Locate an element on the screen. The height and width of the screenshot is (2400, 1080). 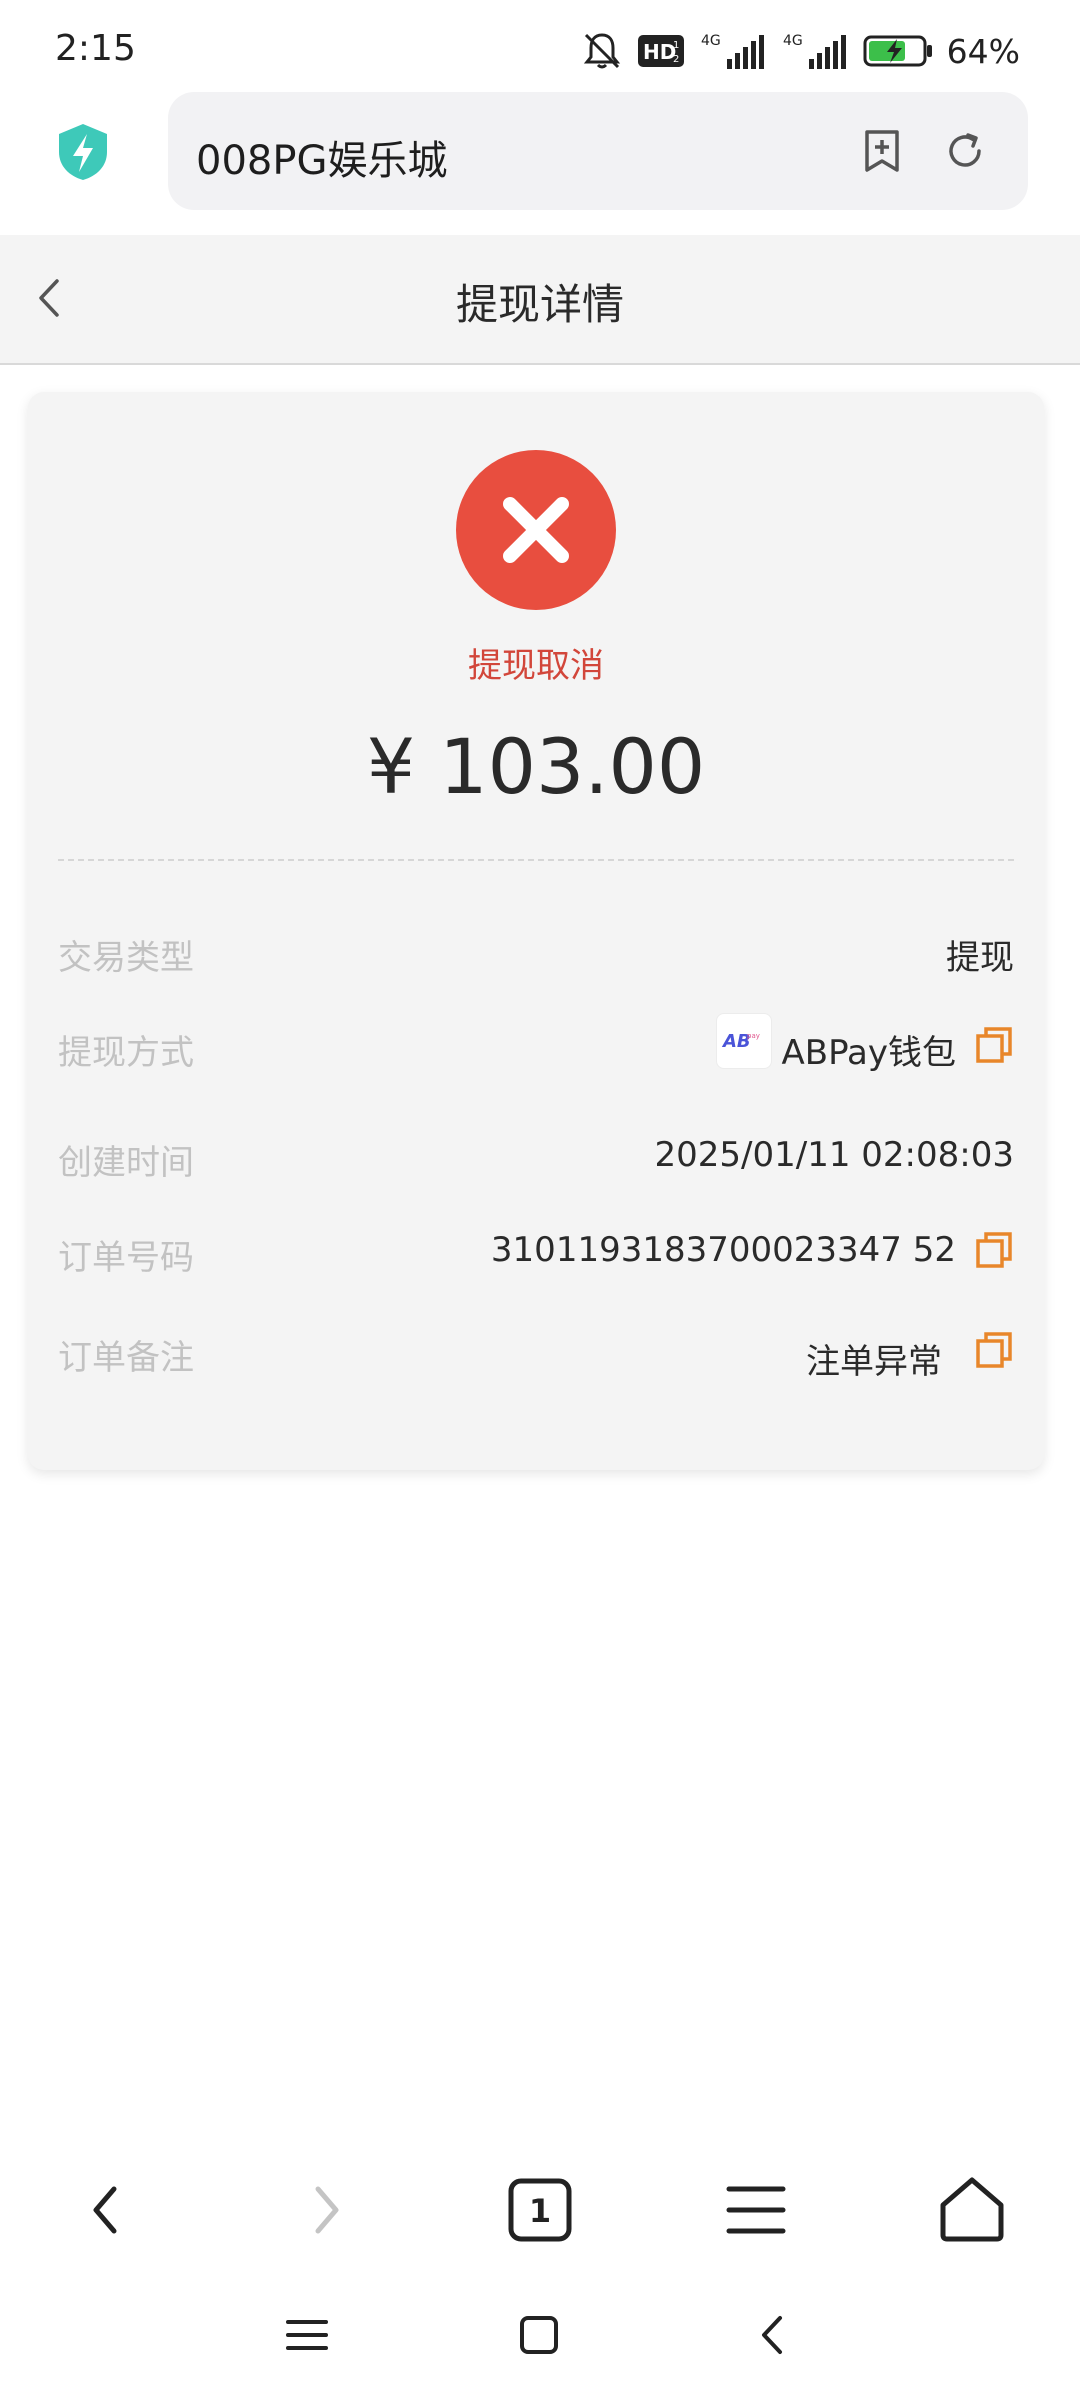
row-withdraw-method: 提现方式 AB pay ABPay钱包 is located at coordinates (536, 1044).